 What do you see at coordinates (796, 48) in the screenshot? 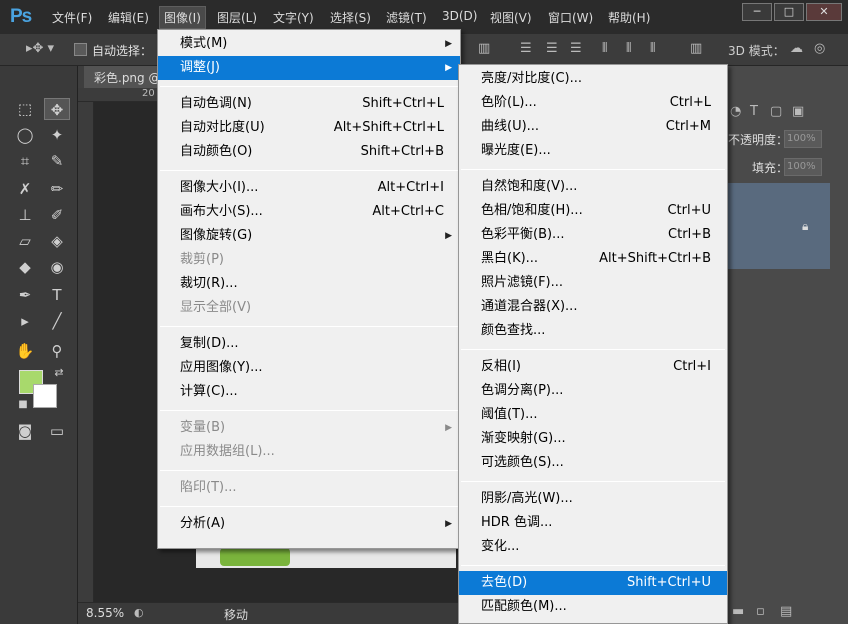
I see `3d-orbit-icon: ☁` at bounding box center [796, 48].